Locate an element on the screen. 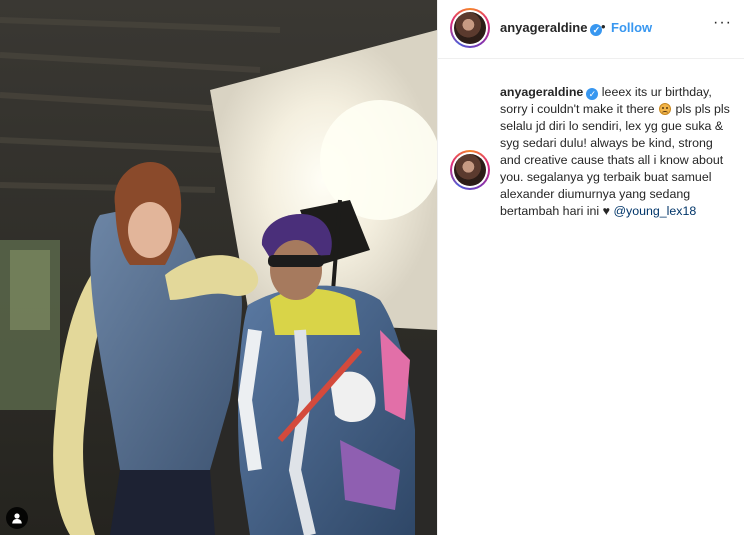 The width and height of the screenshot is (744, 535). post-header: anyageraldine ✓ • Follow ··· is located at coordinates (591, 29).